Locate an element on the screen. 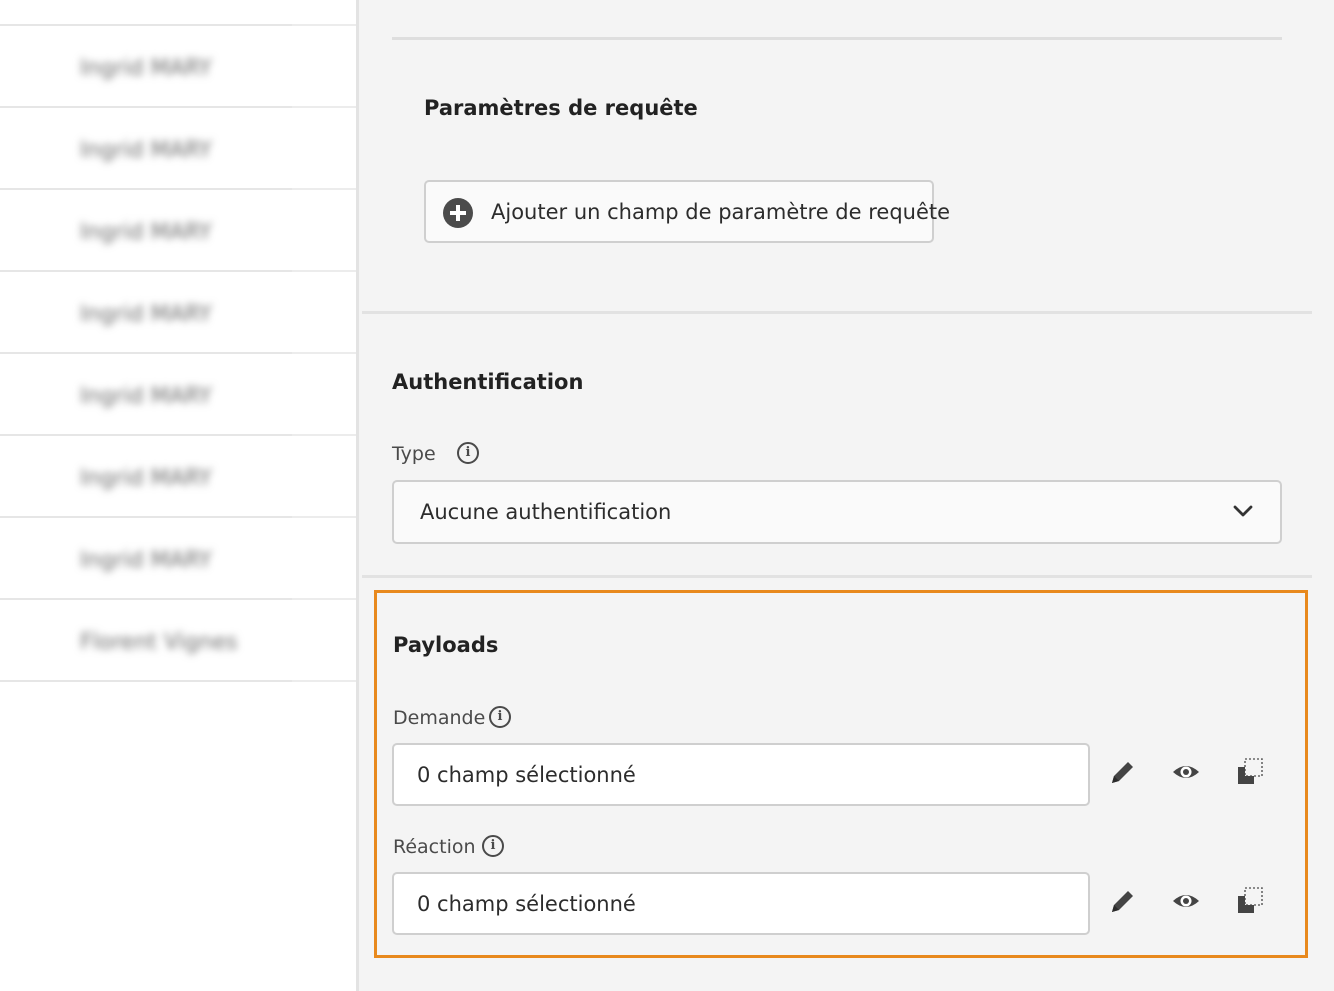  chevron-down-icon is located at coordinates (1243, 511).